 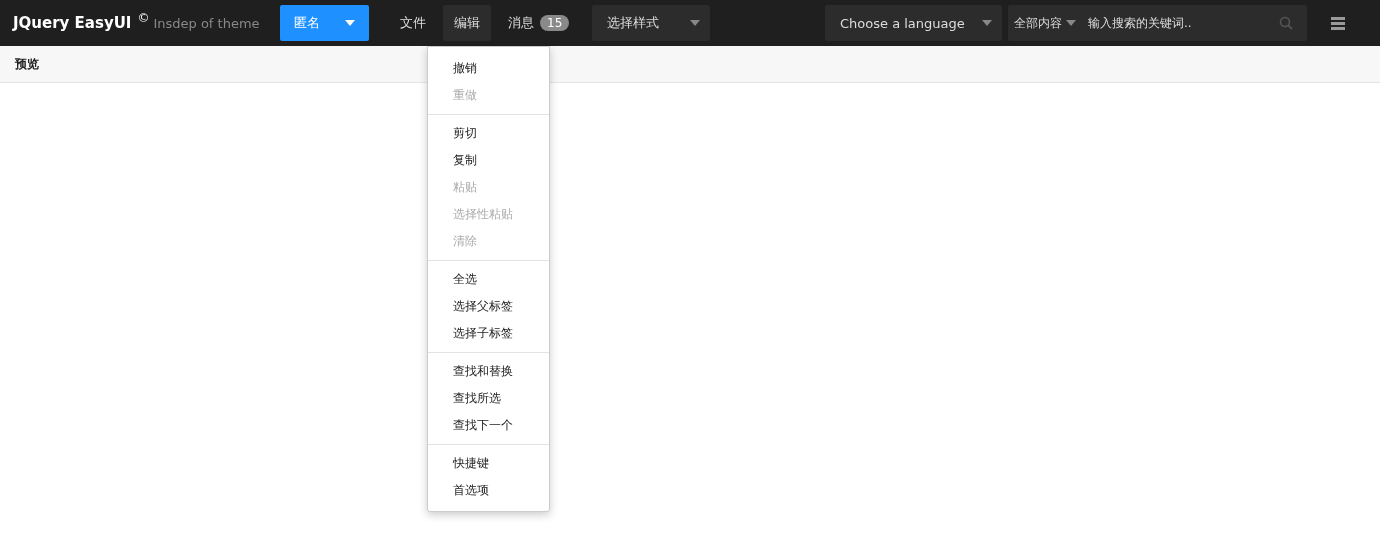 I want to click on nav-item: 文件, so click(x=413, y=23).